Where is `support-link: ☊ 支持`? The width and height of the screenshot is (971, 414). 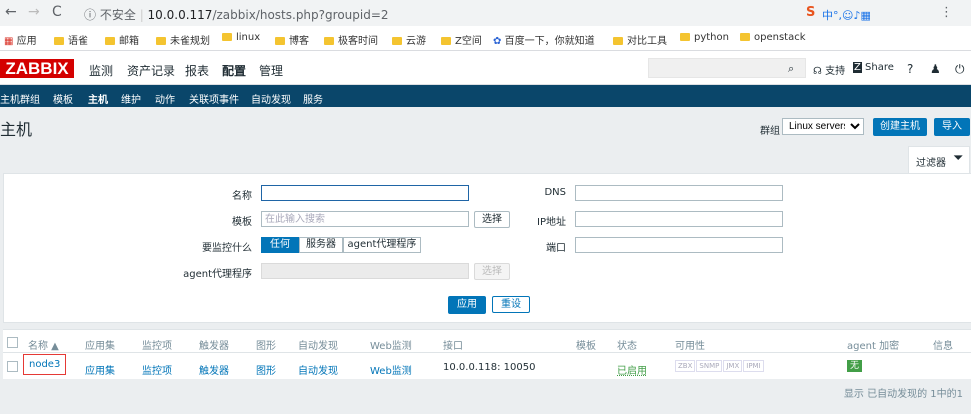
support-link: ☊ 支持 is located at coordinates (829, 69).